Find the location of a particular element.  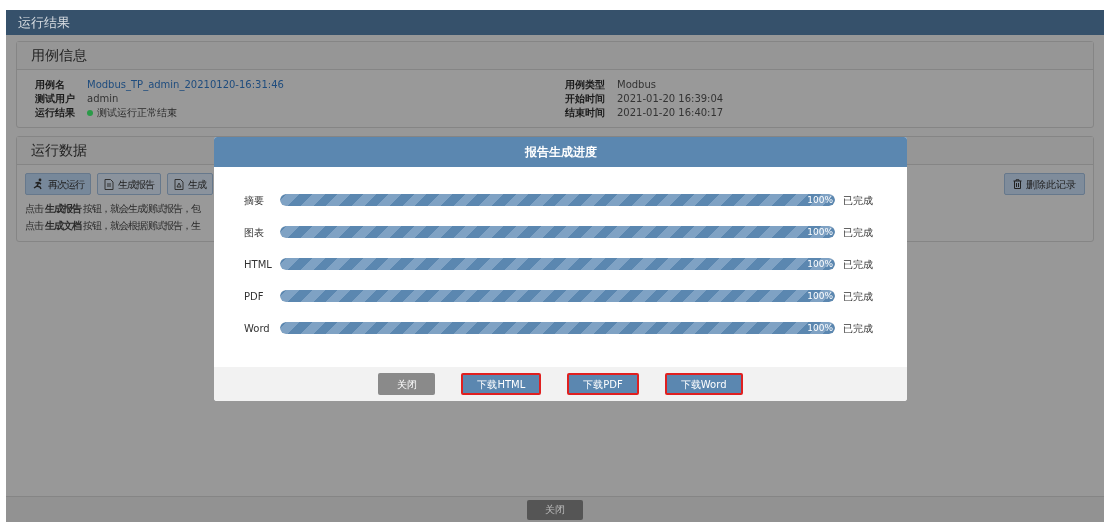

progress-label: HTML is located at coordinates (258, 264).